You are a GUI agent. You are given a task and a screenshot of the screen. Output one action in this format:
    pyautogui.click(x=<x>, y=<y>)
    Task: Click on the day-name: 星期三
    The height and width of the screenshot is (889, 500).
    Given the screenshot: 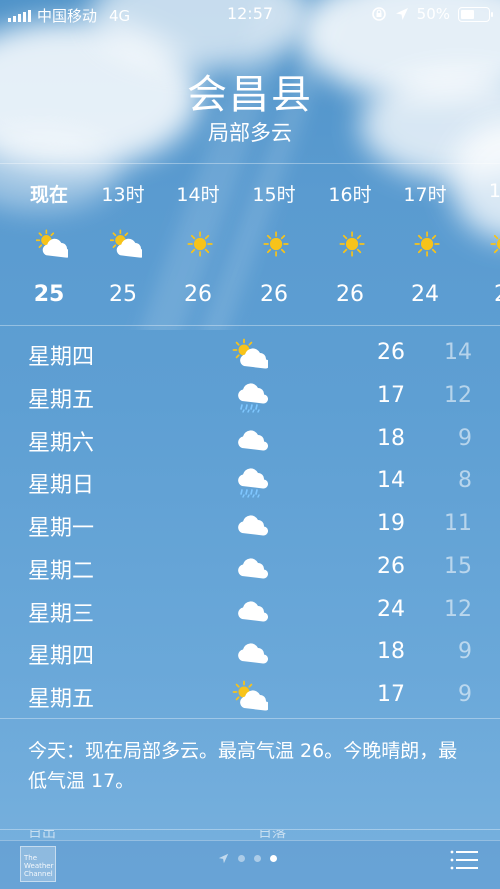 What is the action you would take?
    pyautogui.click(x=61, y=614)
    